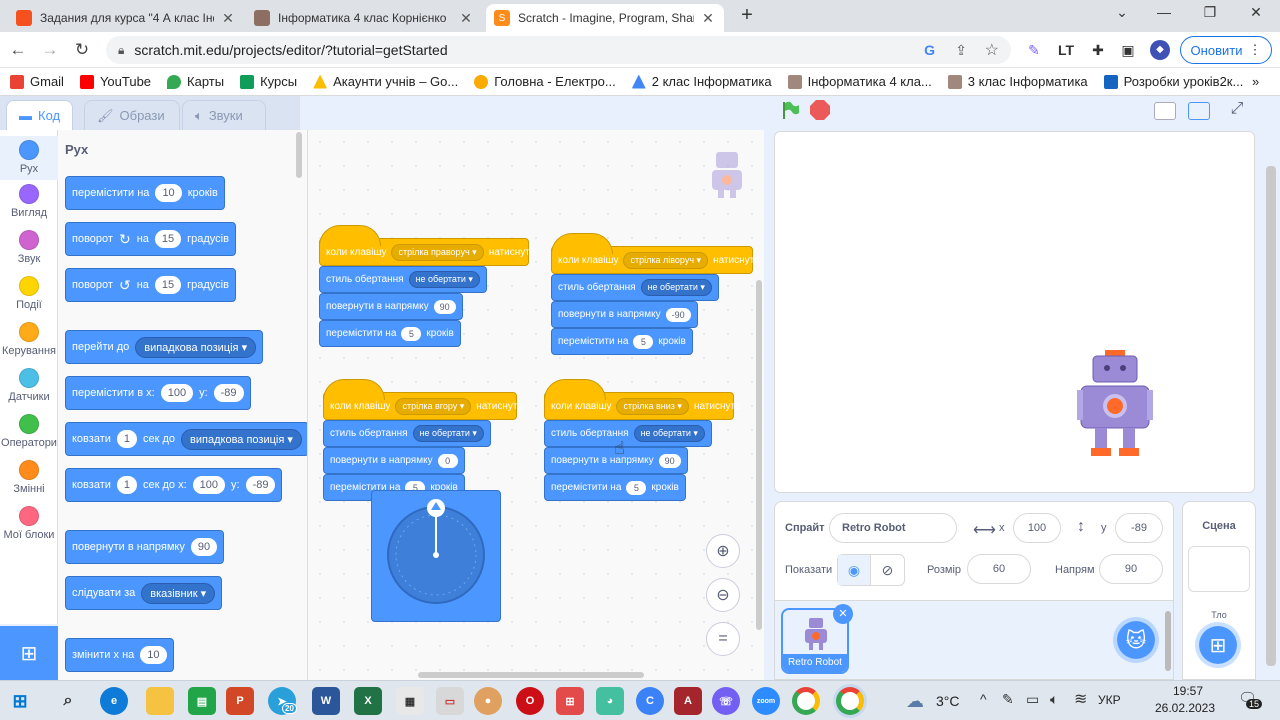  What do you see at coordinates (893, 528) in the screenshot?
I see `sprite-name-input: Retro Robot` at bounding box center [893, 528].